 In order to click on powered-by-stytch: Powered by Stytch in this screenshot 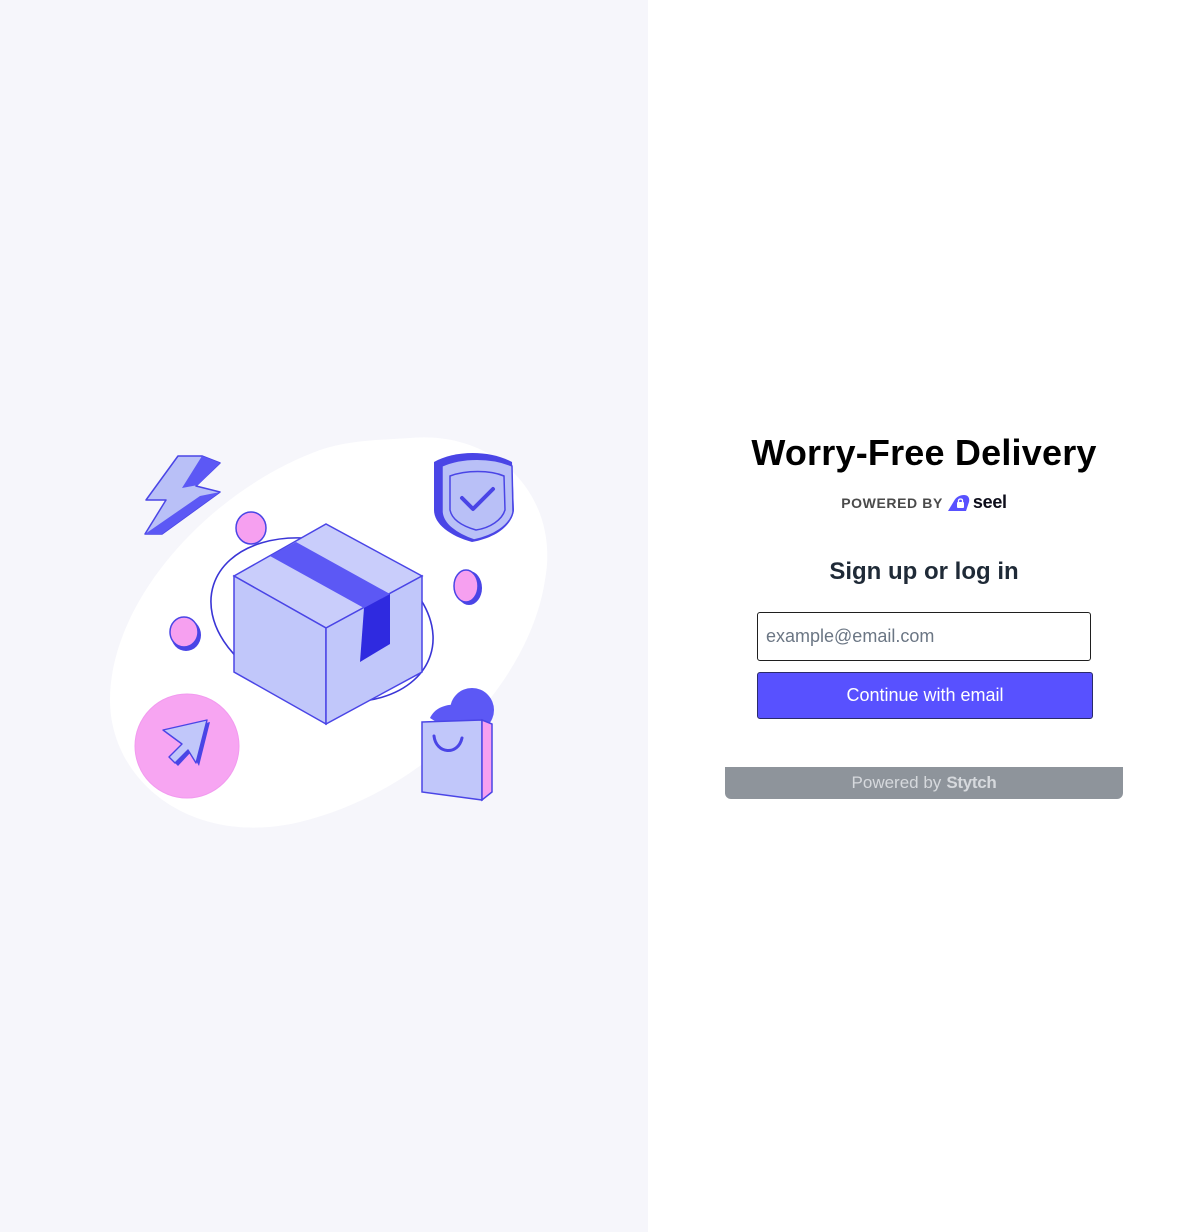, I will do `click(924, 783)`.